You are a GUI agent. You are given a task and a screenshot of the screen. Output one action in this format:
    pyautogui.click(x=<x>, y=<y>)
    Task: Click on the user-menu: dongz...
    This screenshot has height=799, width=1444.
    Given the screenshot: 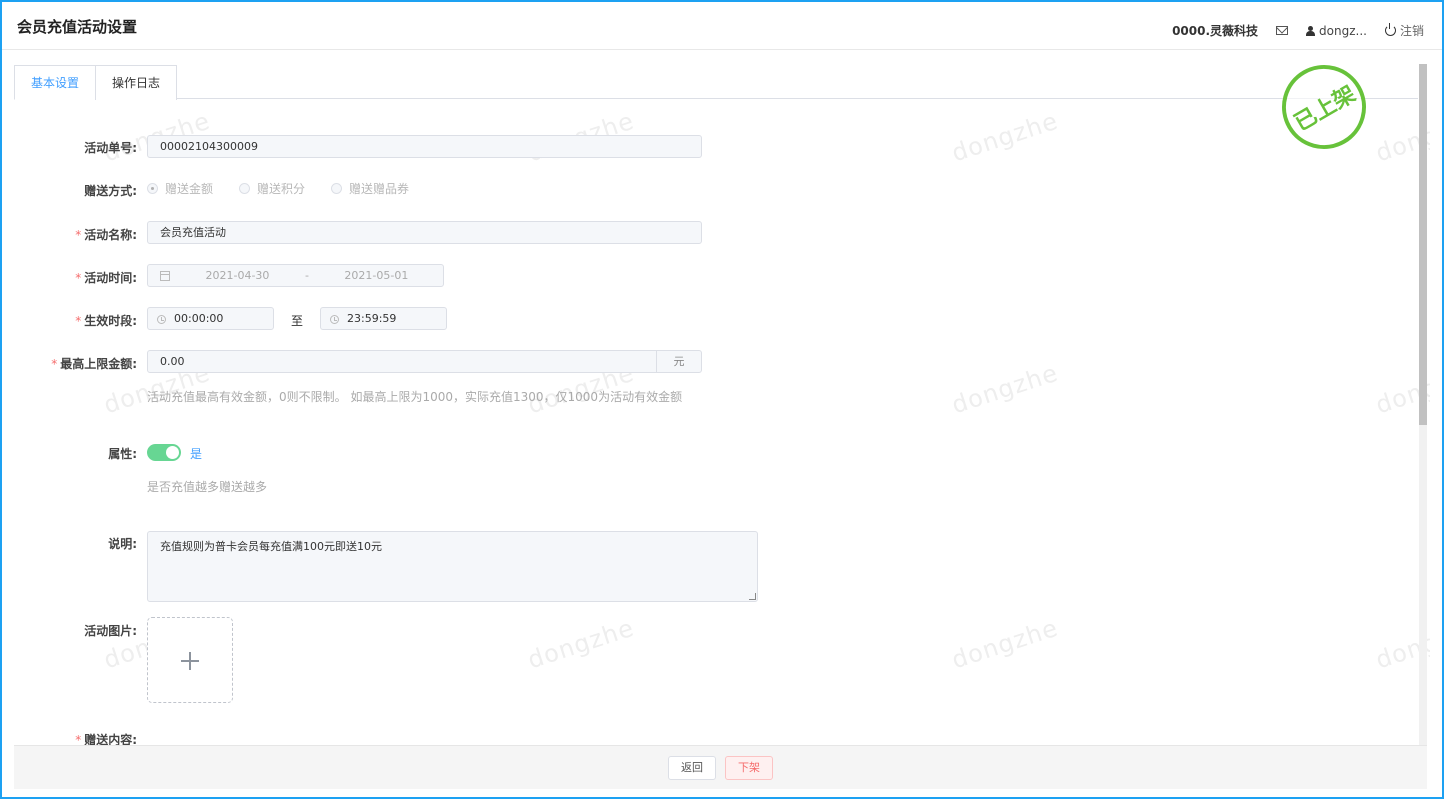 What is the action you would take?
    pyautogui.click(x=1336, y=31)
    